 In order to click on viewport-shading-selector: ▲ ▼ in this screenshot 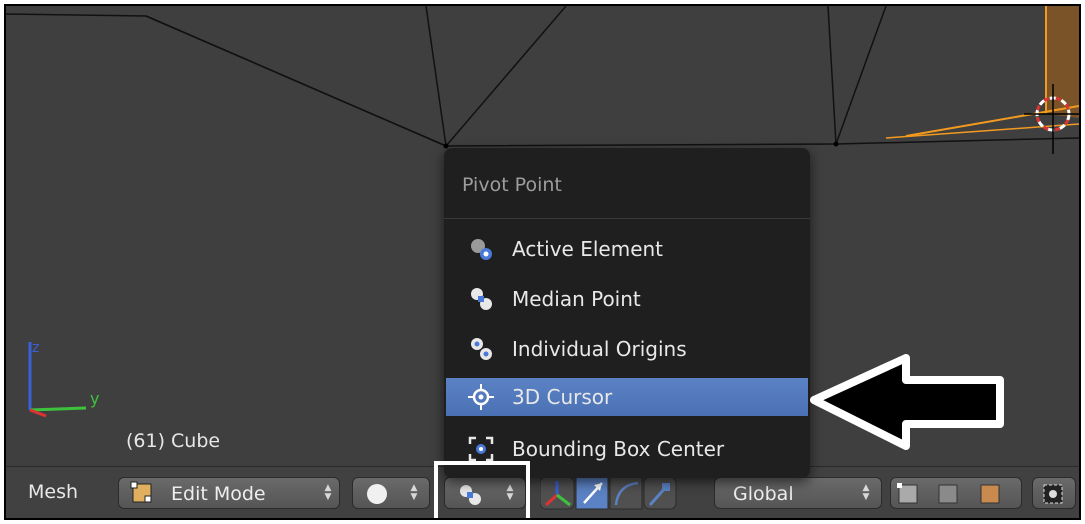, I will do `click(391, 493)`.